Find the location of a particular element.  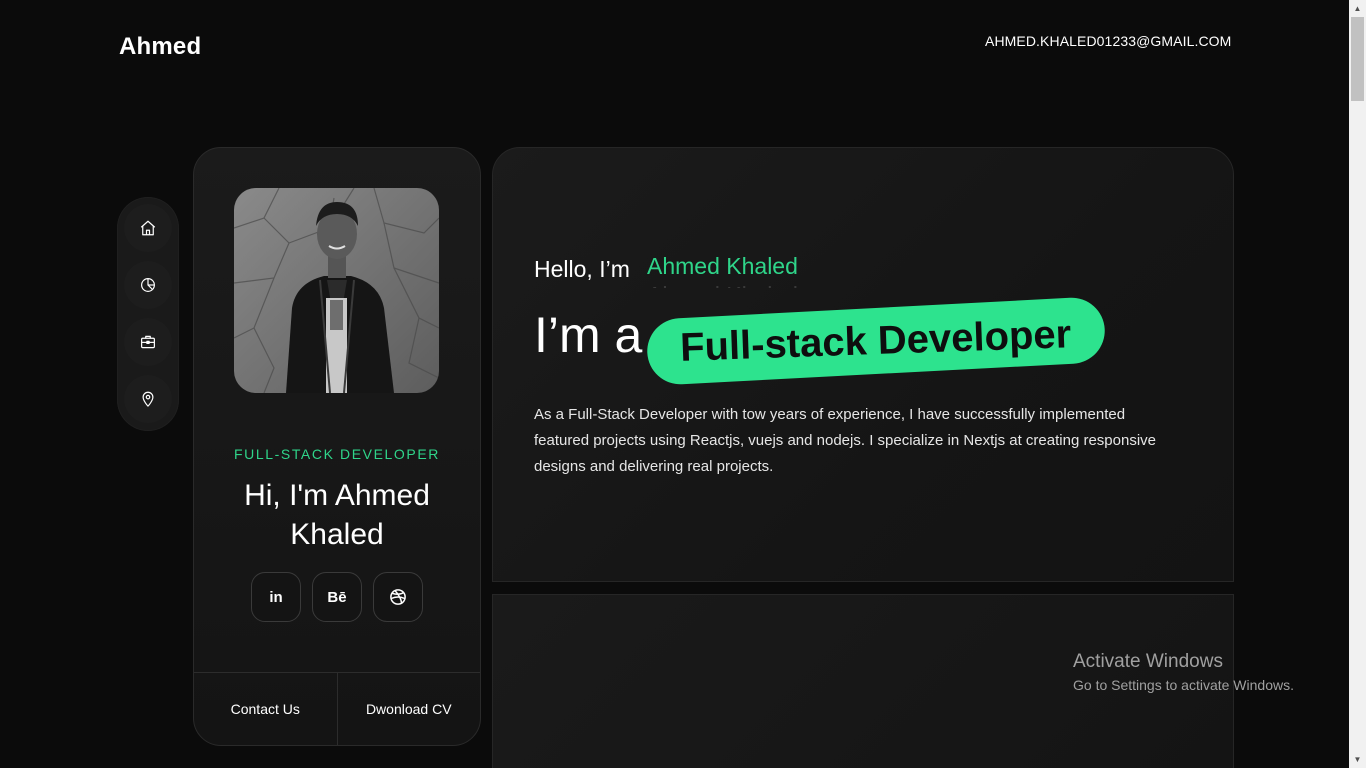

hero-highlight-pill: Full-stack Developer is located at coordinates (876, 341).